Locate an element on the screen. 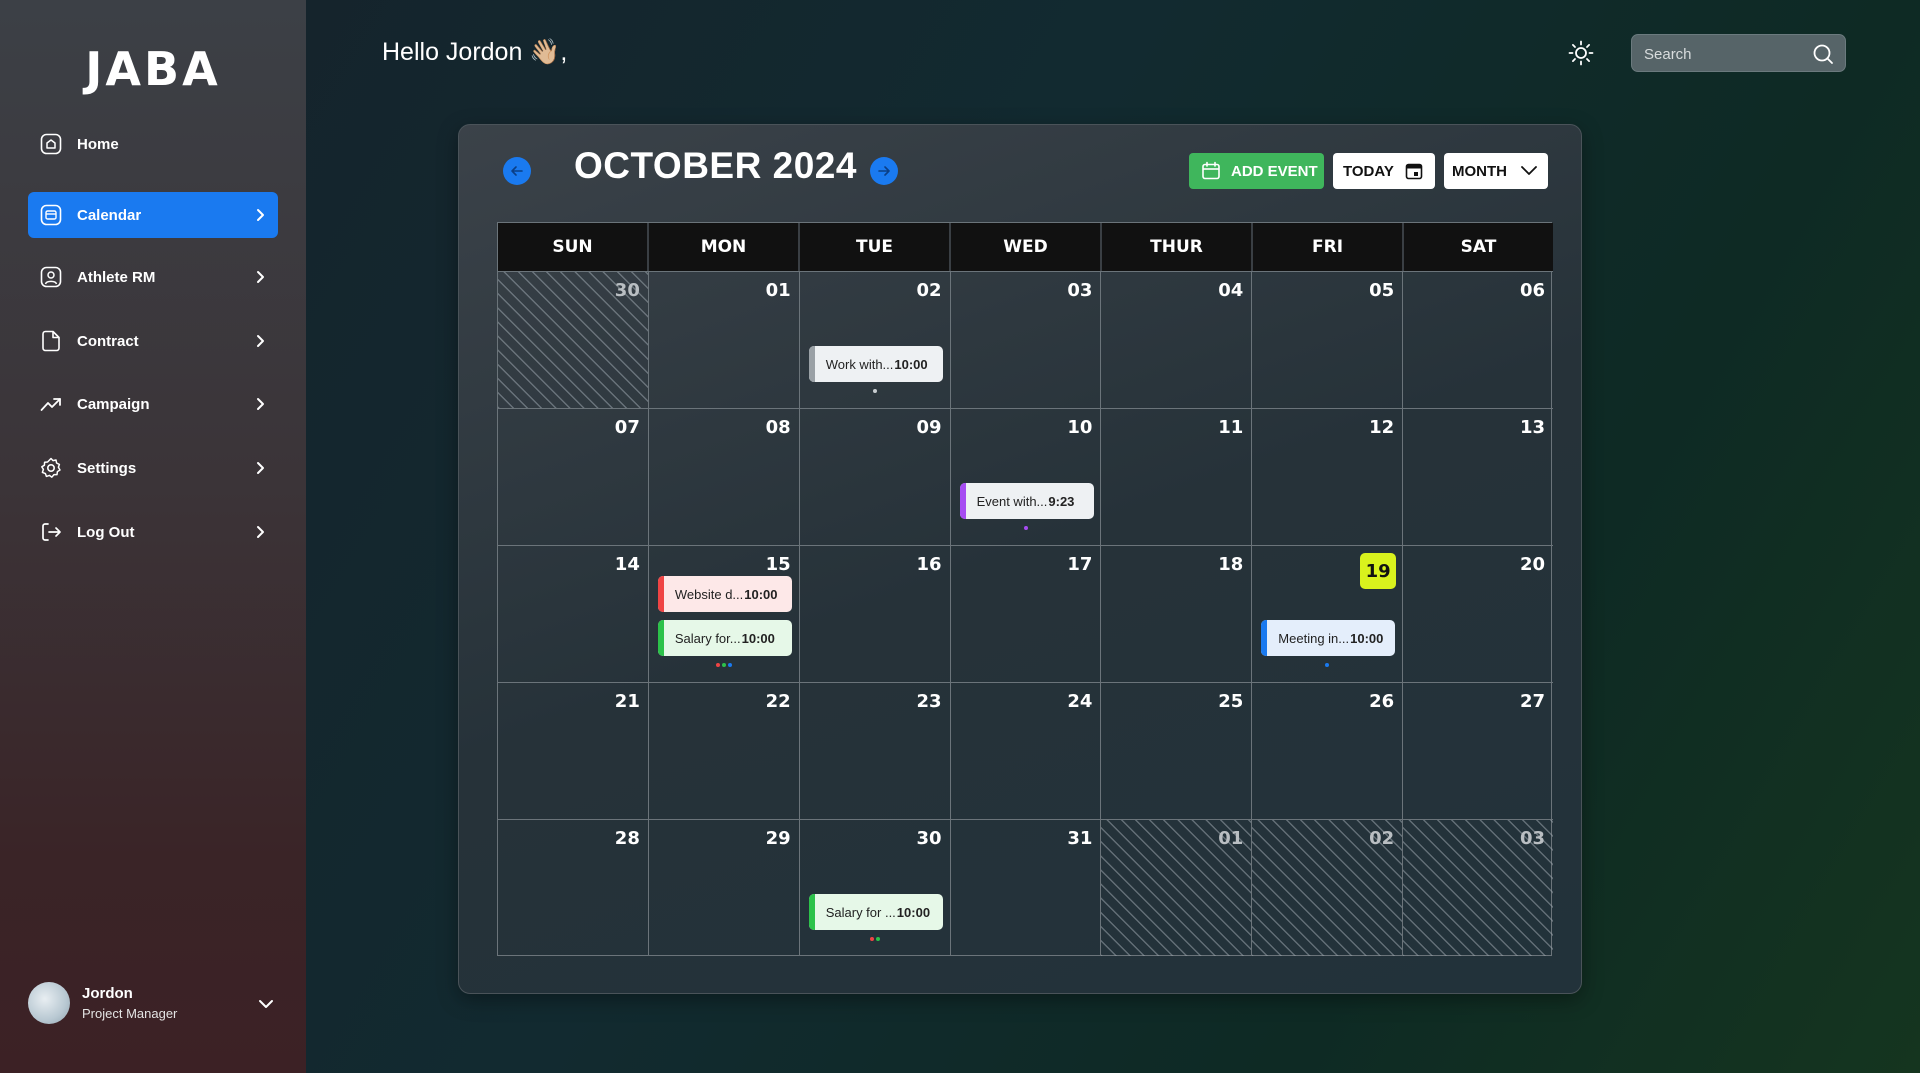 This screenshot has height=1073, width=1920. day-number: 08 is located at coordinates (778, 427).